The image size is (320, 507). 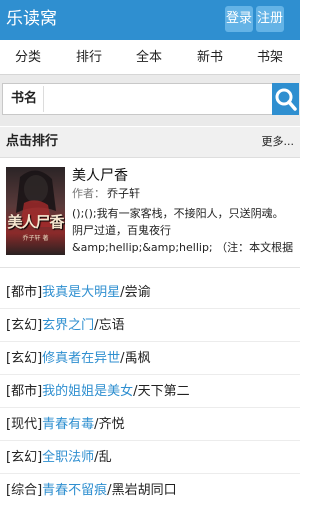 What do you see at coordinates (144, 490) in the screenshot?
I see `rank-author: 黑岩胡同口` at bounding box center [144, 490].